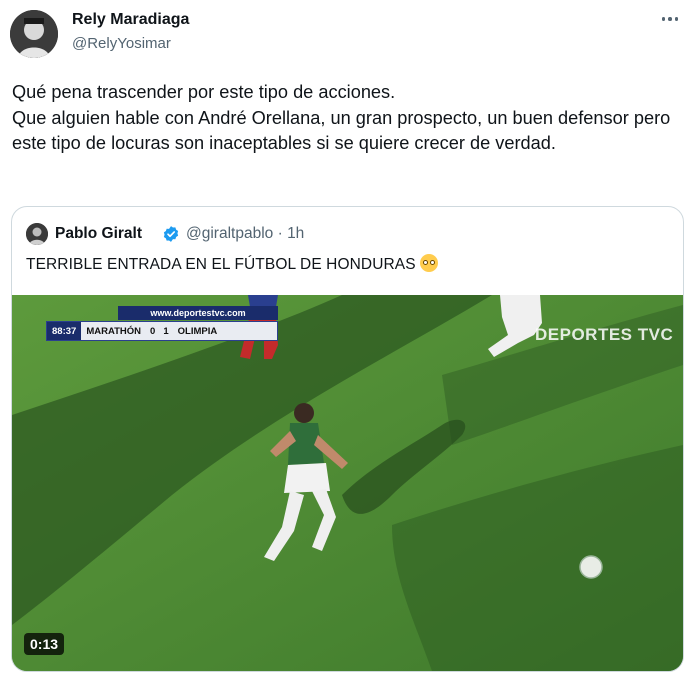 The image size is (699, 675). Describe the element at coordinates (130, 20) in the screenshot. I see `author-name: Rely Maradiaga` at that location.